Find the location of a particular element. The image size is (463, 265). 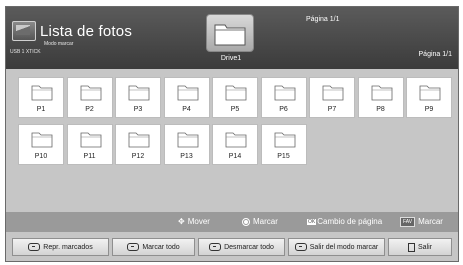

legend-move-label: Mover is located at coordinates (198, 221).